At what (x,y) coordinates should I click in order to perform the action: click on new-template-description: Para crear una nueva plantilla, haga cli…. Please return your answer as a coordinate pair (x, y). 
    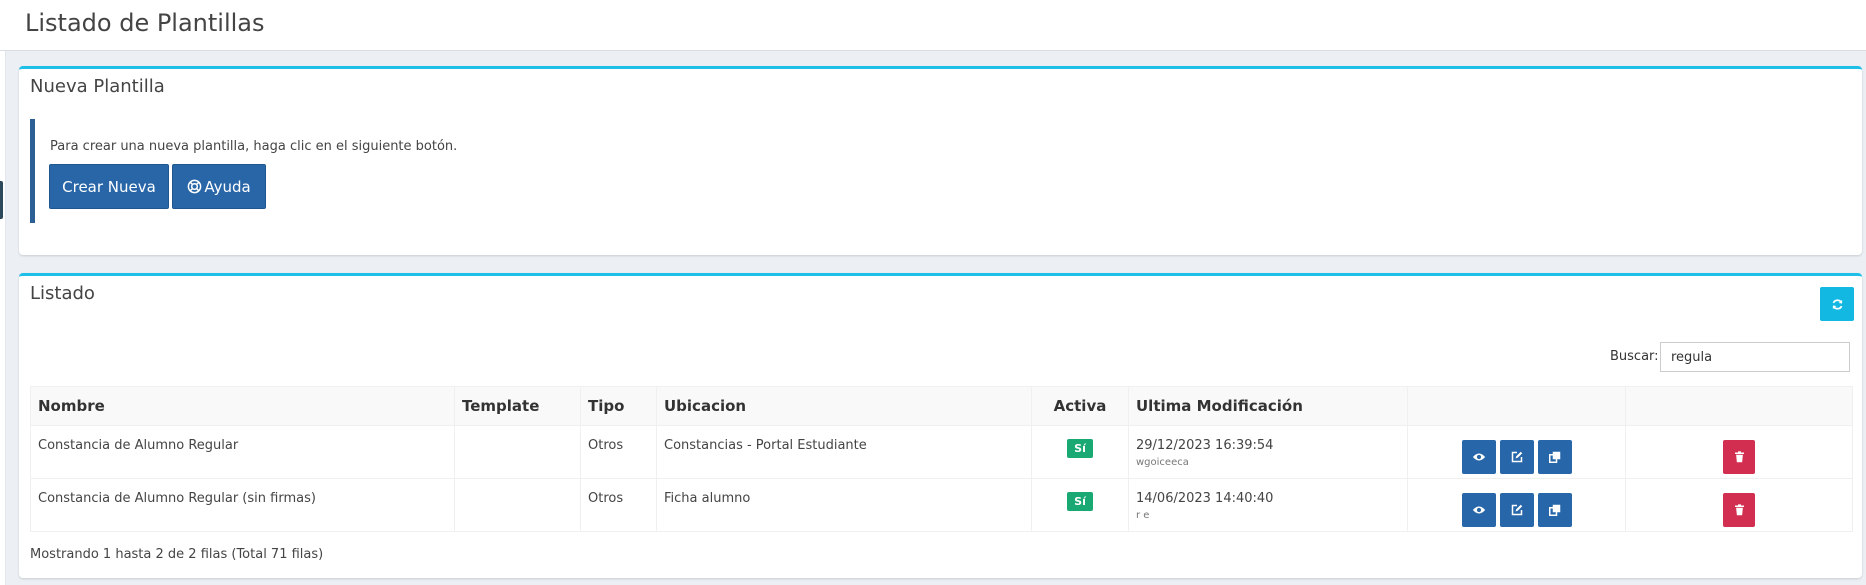
    Looking at the image, I should click on (254, 146).